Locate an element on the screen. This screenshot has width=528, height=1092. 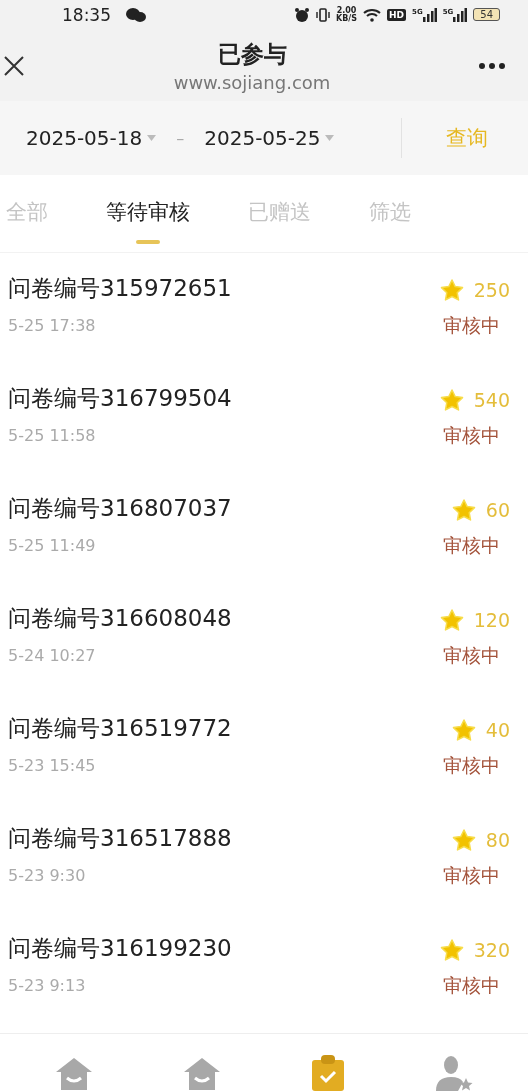
close-icon is located at coordinates (14, 65).